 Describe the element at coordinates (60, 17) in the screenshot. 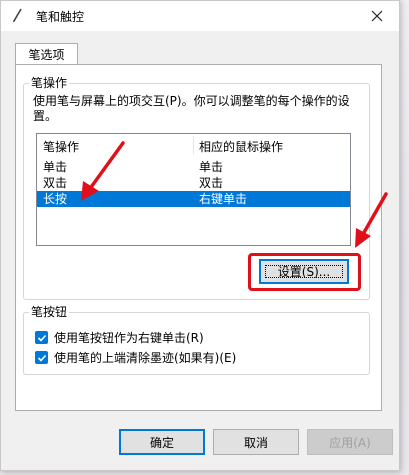

I see `window-title: 笔和触控` at that location.